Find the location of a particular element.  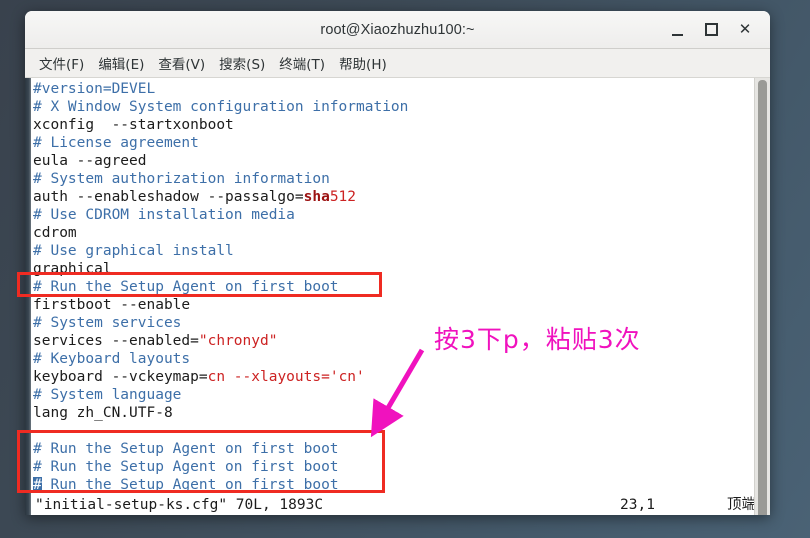

line-text: graphical is located at coordinates (72, 269).